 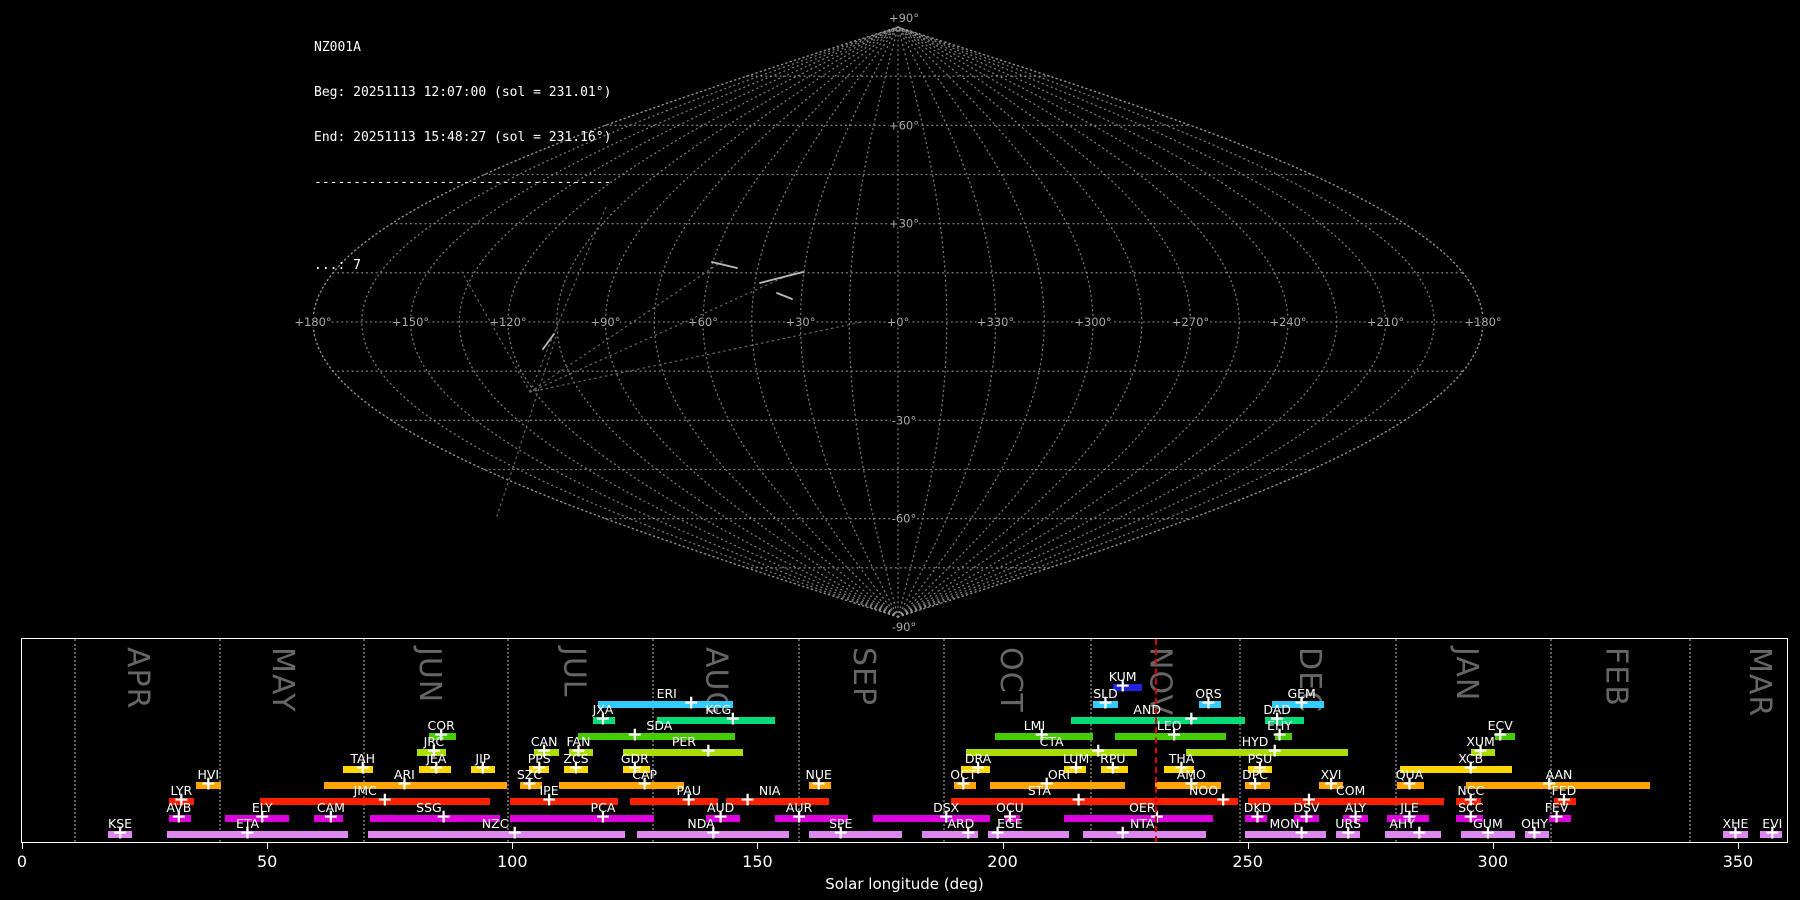 I want to click on shower-label: XCB, so click(x=1471, y=758).